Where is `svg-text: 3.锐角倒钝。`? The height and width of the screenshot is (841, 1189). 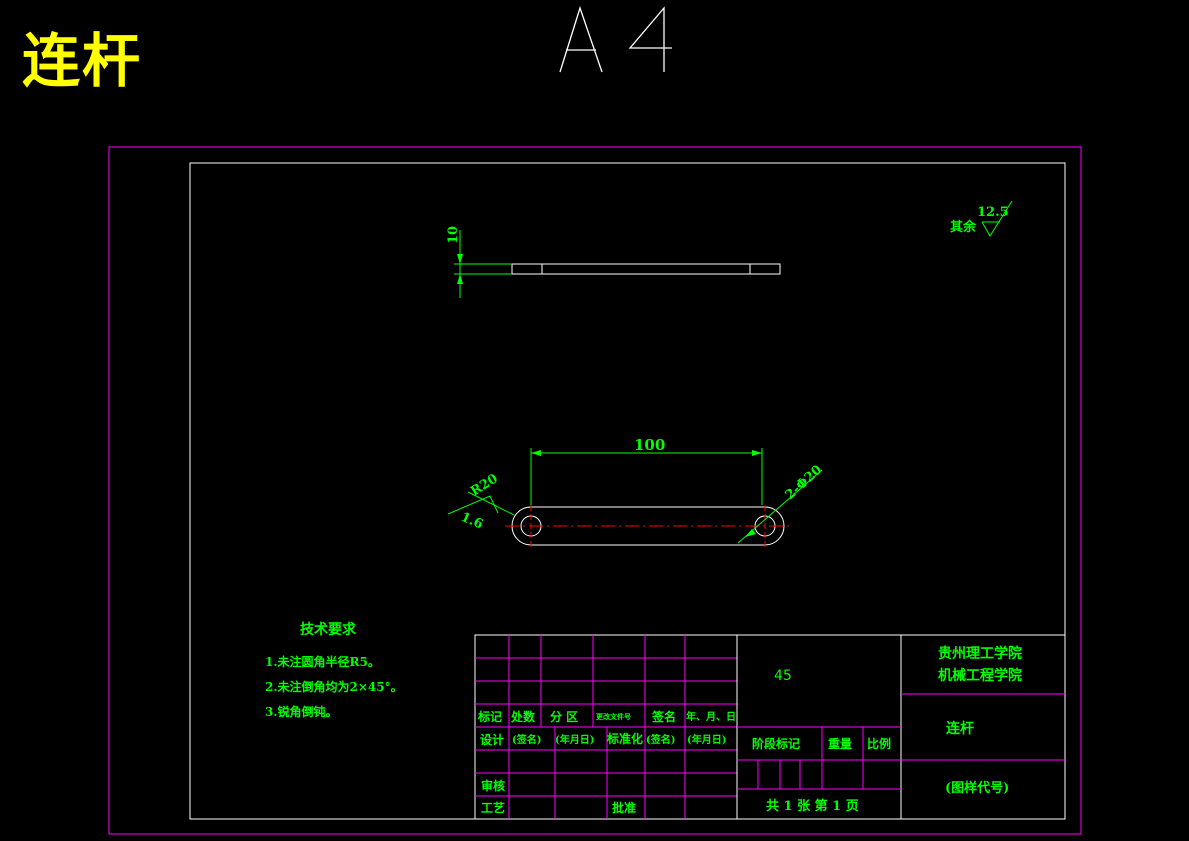 svg-text: 3.锐角倒钝。 is located at coordinates (301, 711).